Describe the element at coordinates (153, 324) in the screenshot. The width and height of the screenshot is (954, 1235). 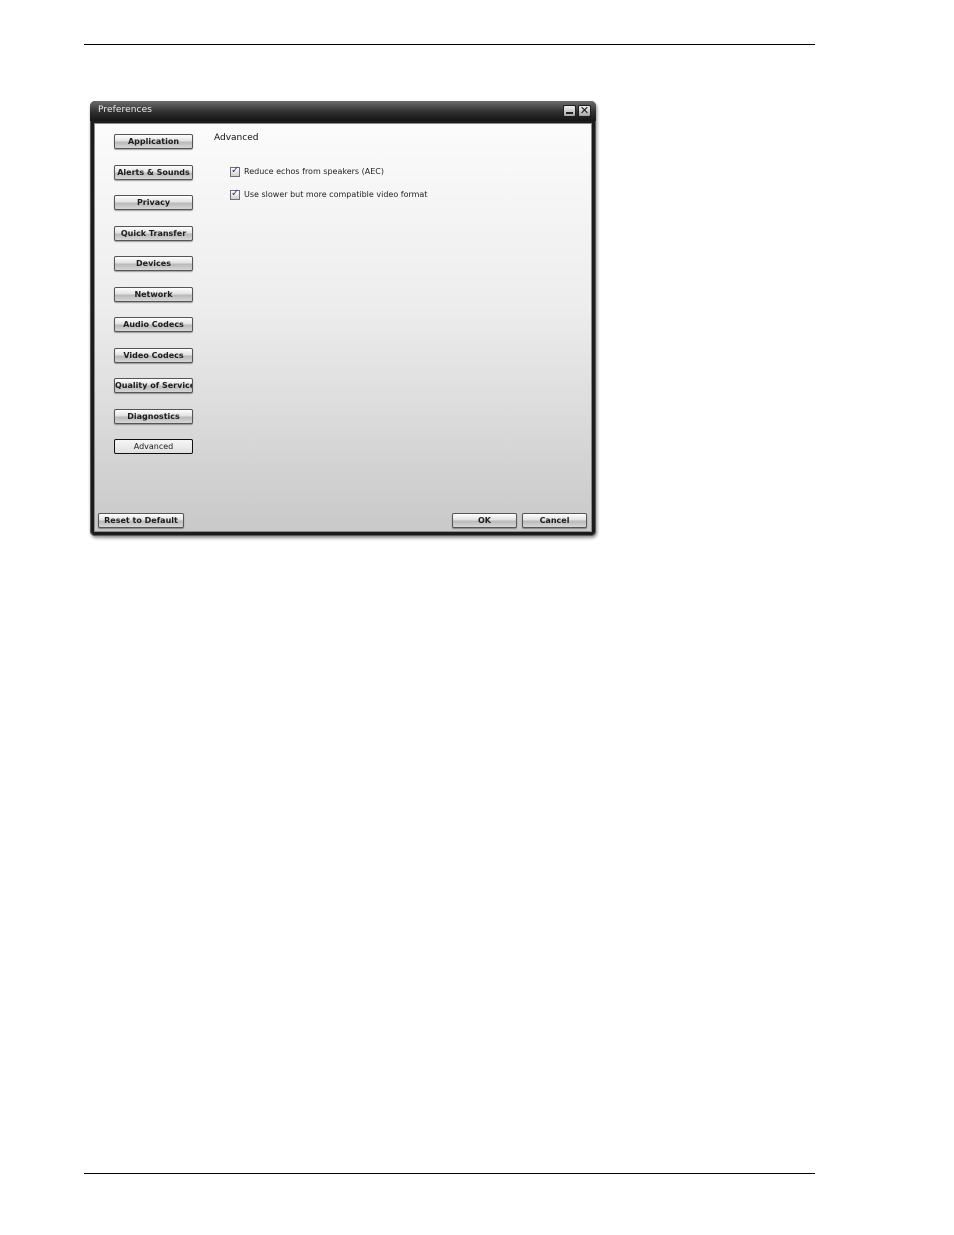
I see `nav-audio-codecs-button: Audio Codecs` at that location.